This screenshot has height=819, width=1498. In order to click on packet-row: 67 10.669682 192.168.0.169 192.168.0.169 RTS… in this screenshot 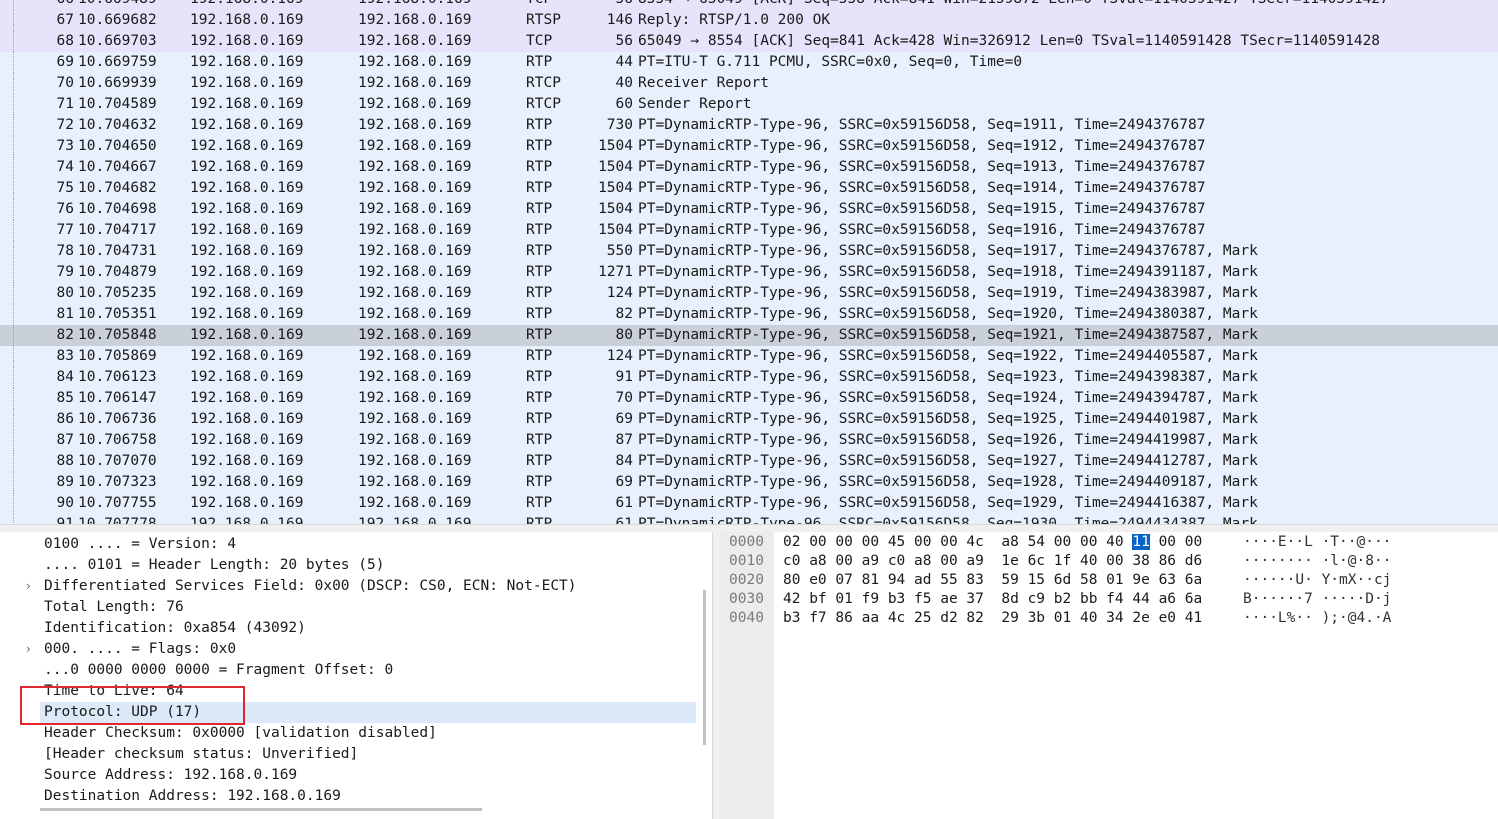, I will do `click(749, 20)`.